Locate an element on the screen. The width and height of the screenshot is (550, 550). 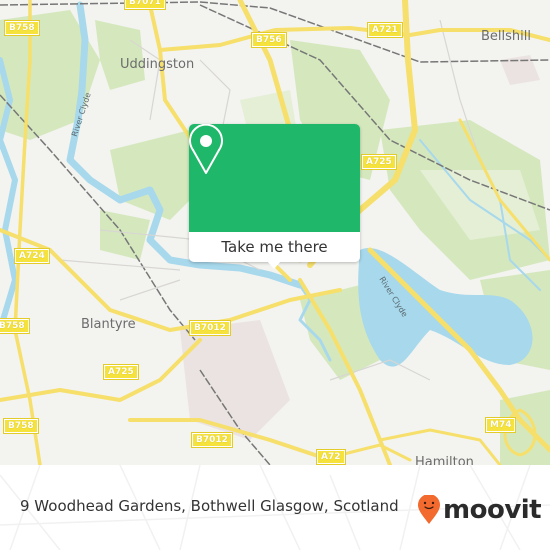
location-popup: Take me there is located at coordinates (274, 196).